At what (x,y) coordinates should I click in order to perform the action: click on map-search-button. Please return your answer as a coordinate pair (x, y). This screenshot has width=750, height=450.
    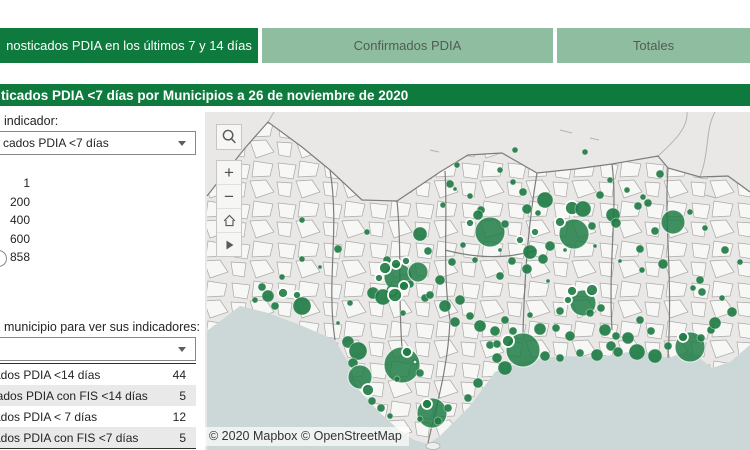
    Looking at the image, I should click on (229, 137).